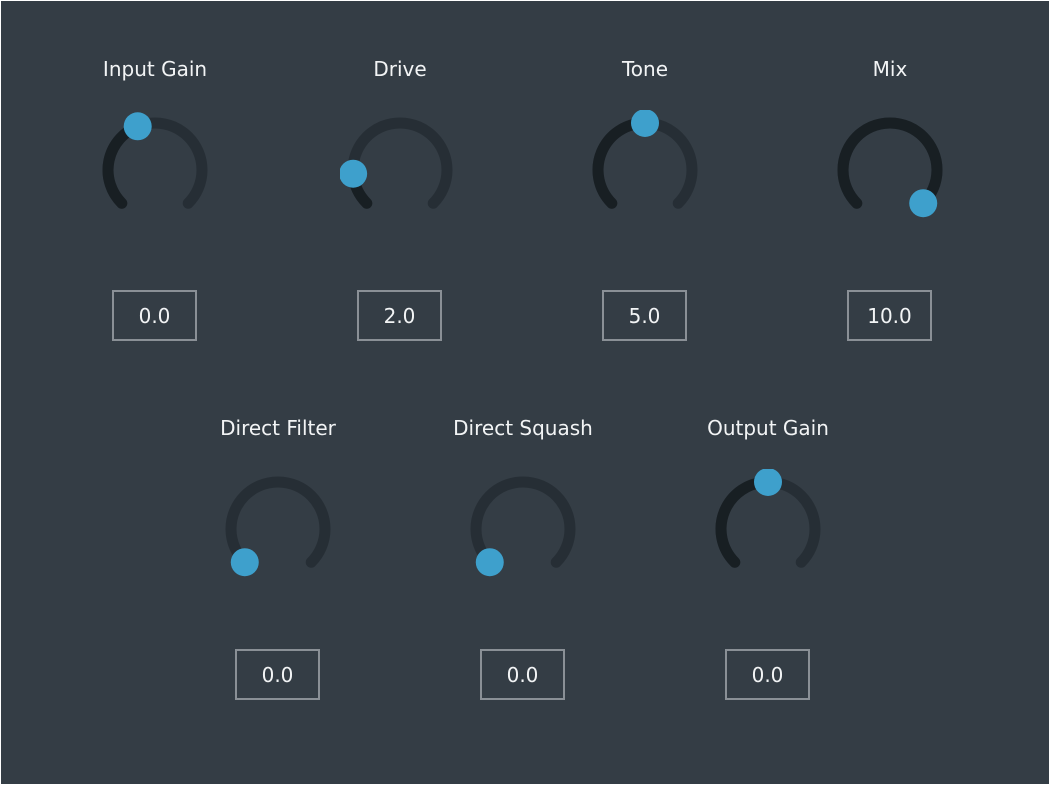 Image resolution: width=1050 pixels, height=785 pixels. What do you see at coordinates (644, 315) in the screenshot?
I see `tone-value-field` at bounding box center [644, 315].